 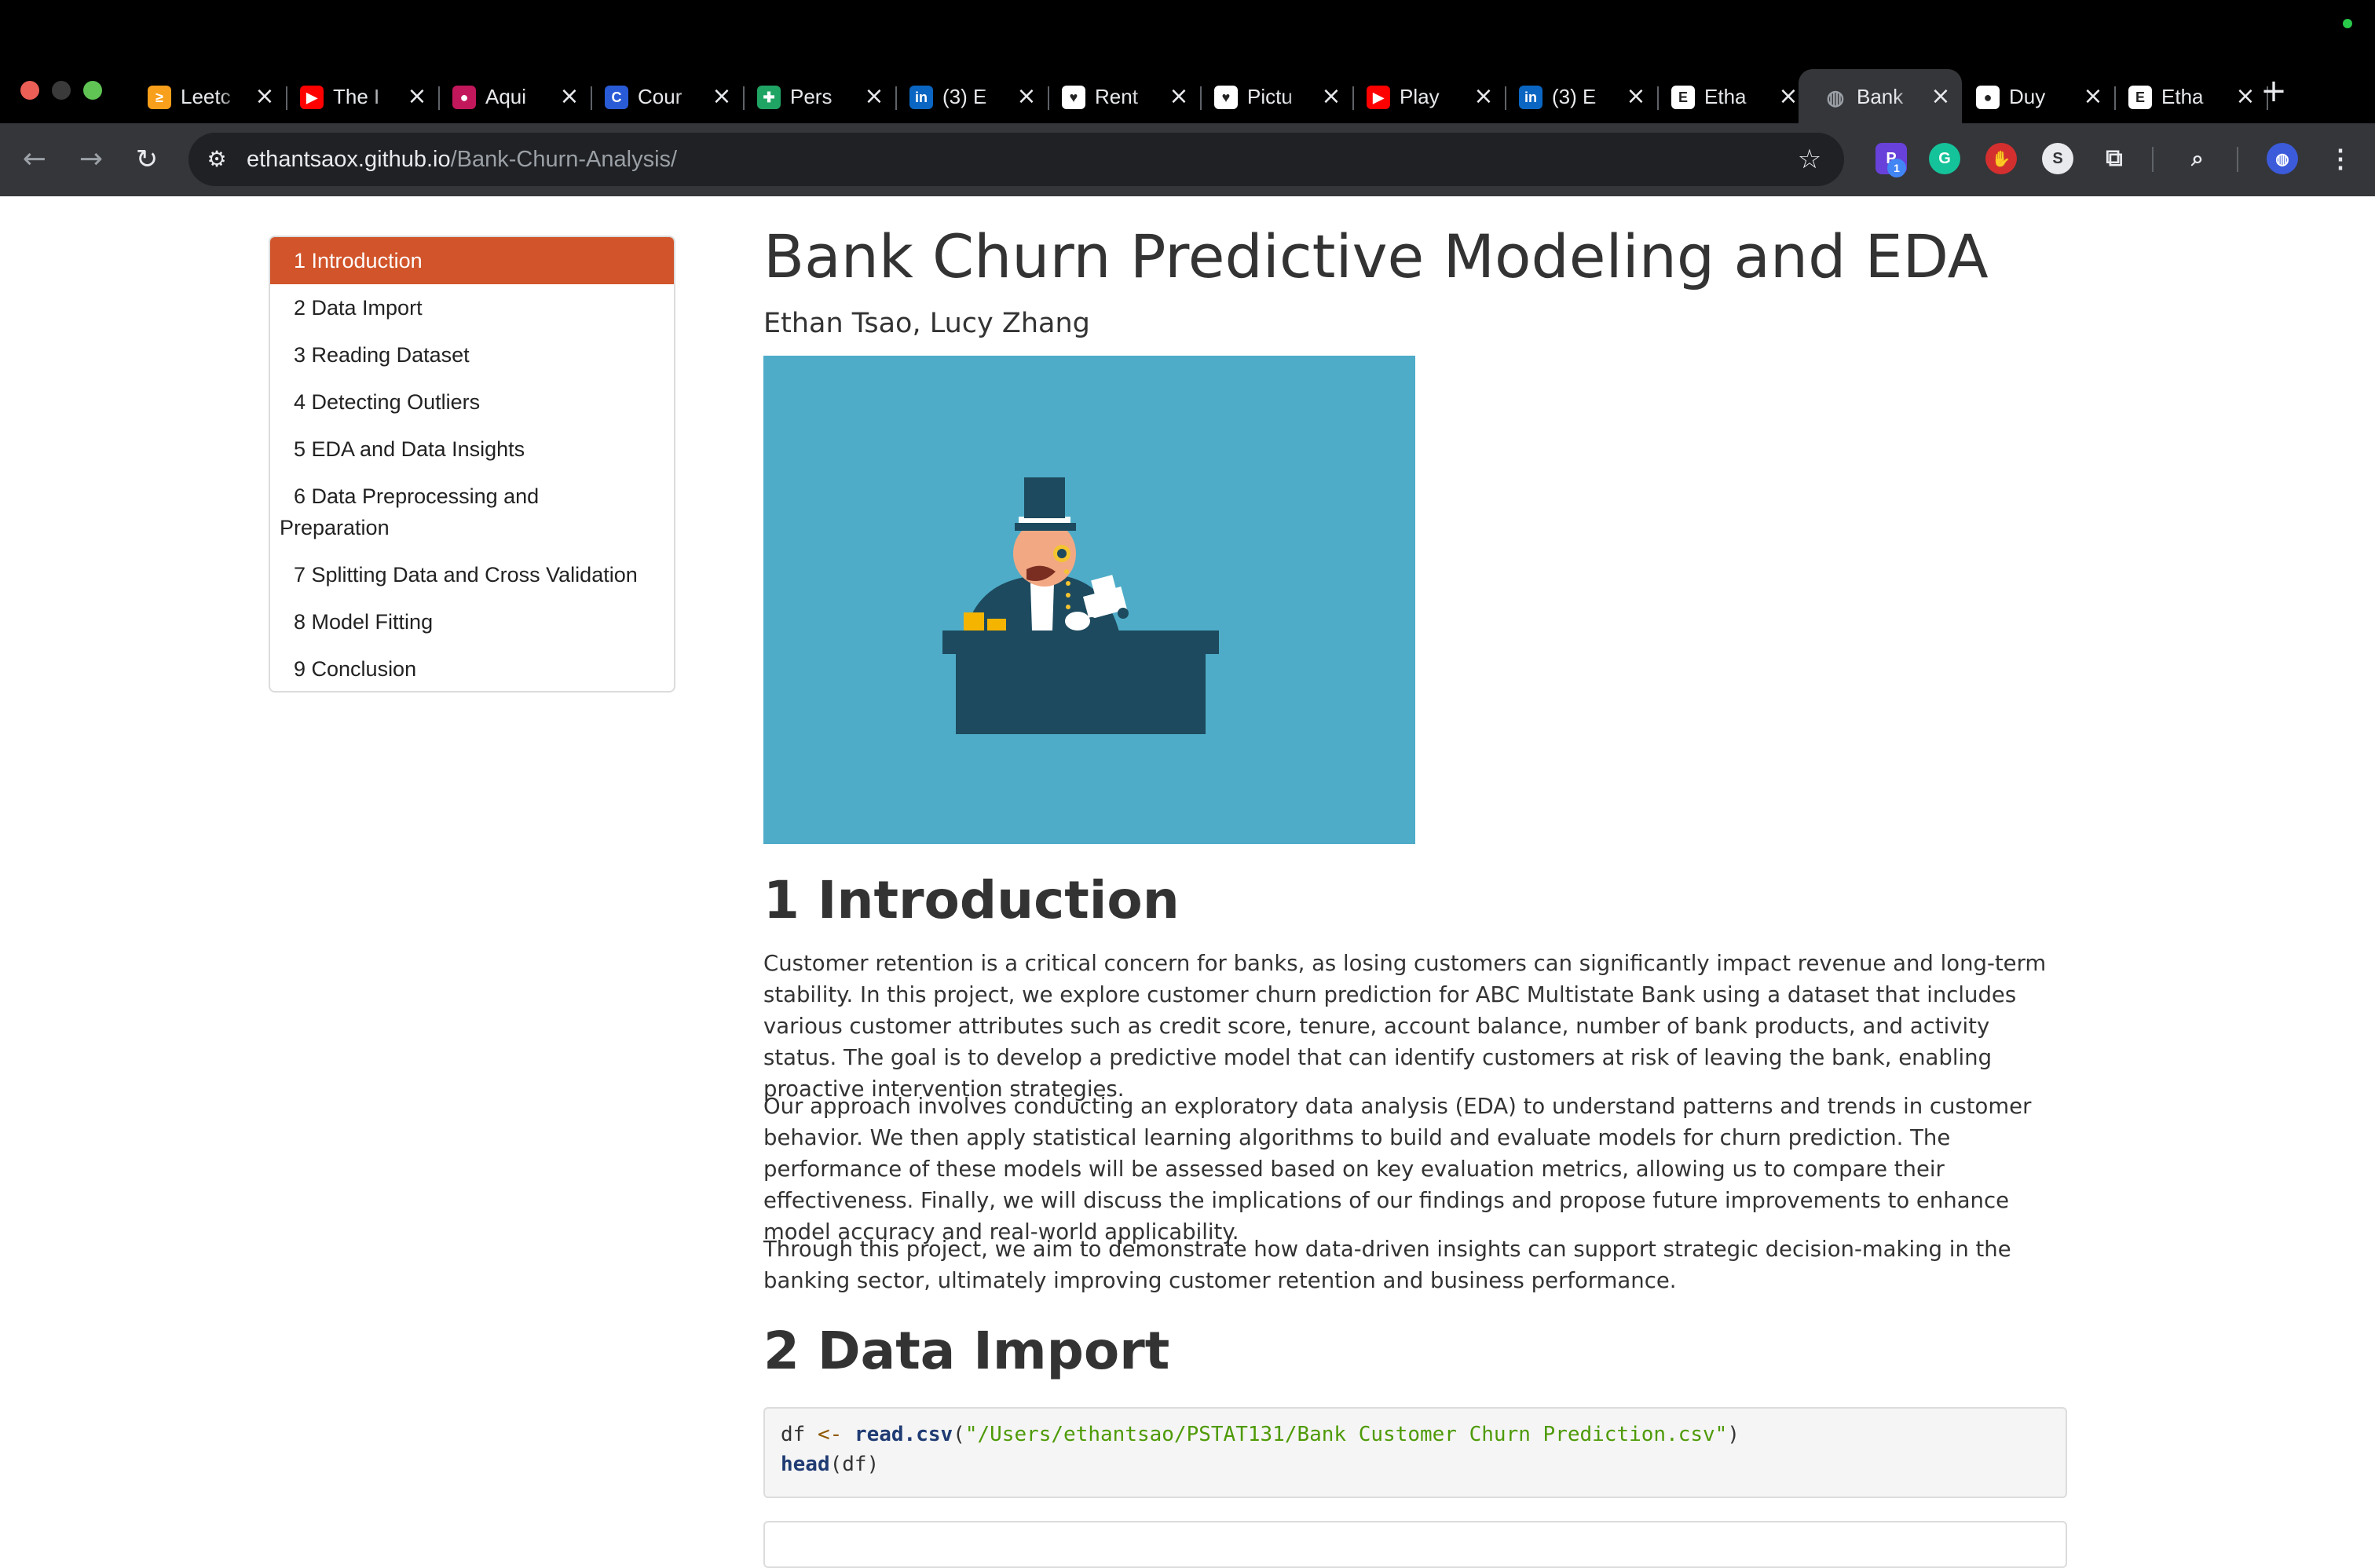 I want to click on extensions-puzzle-icon: ⧉, so click(x=2114, y=158).